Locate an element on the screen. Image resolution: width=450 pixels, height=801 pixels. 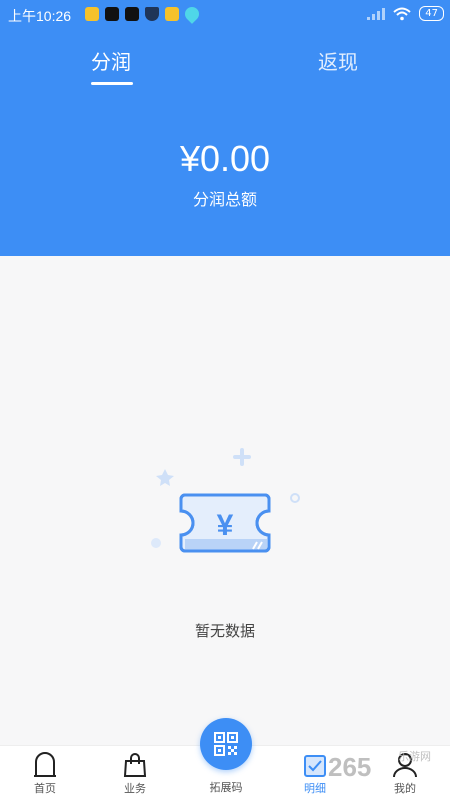
qr-code-icon is located at coordinates (226, 744).